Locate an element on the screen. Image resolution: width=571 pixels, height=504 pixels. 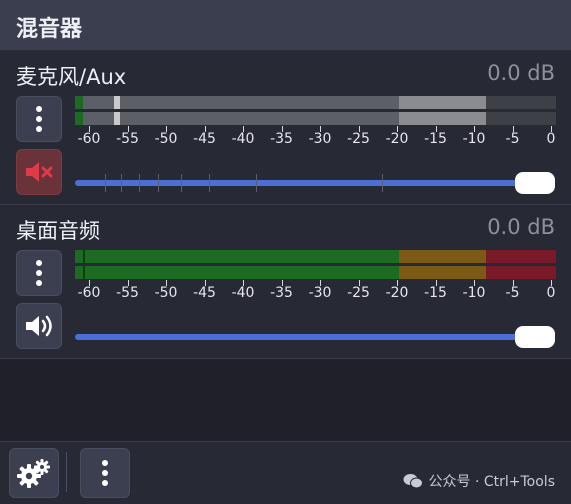
watermark-text: 公众号 · Ctrl+Tools is located at coordinates (491, 482).